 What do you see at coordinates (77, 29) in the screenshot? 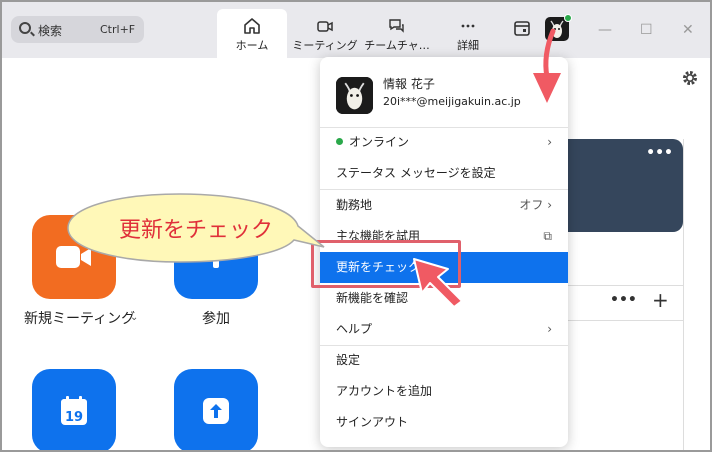
I see `search-box: 検索 Ctrl+F` at bounding box center [77, 29].